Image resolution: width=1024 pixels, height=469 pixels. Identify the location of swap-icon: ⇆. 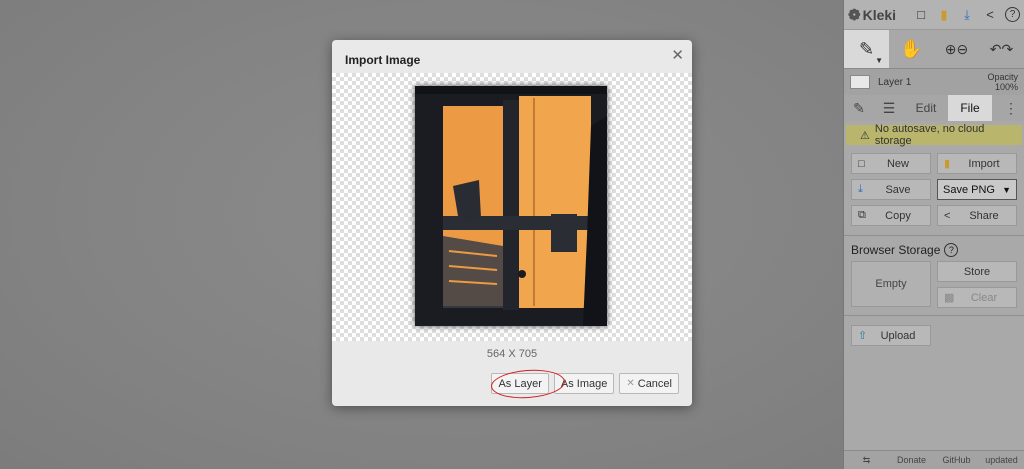
(866, 460).